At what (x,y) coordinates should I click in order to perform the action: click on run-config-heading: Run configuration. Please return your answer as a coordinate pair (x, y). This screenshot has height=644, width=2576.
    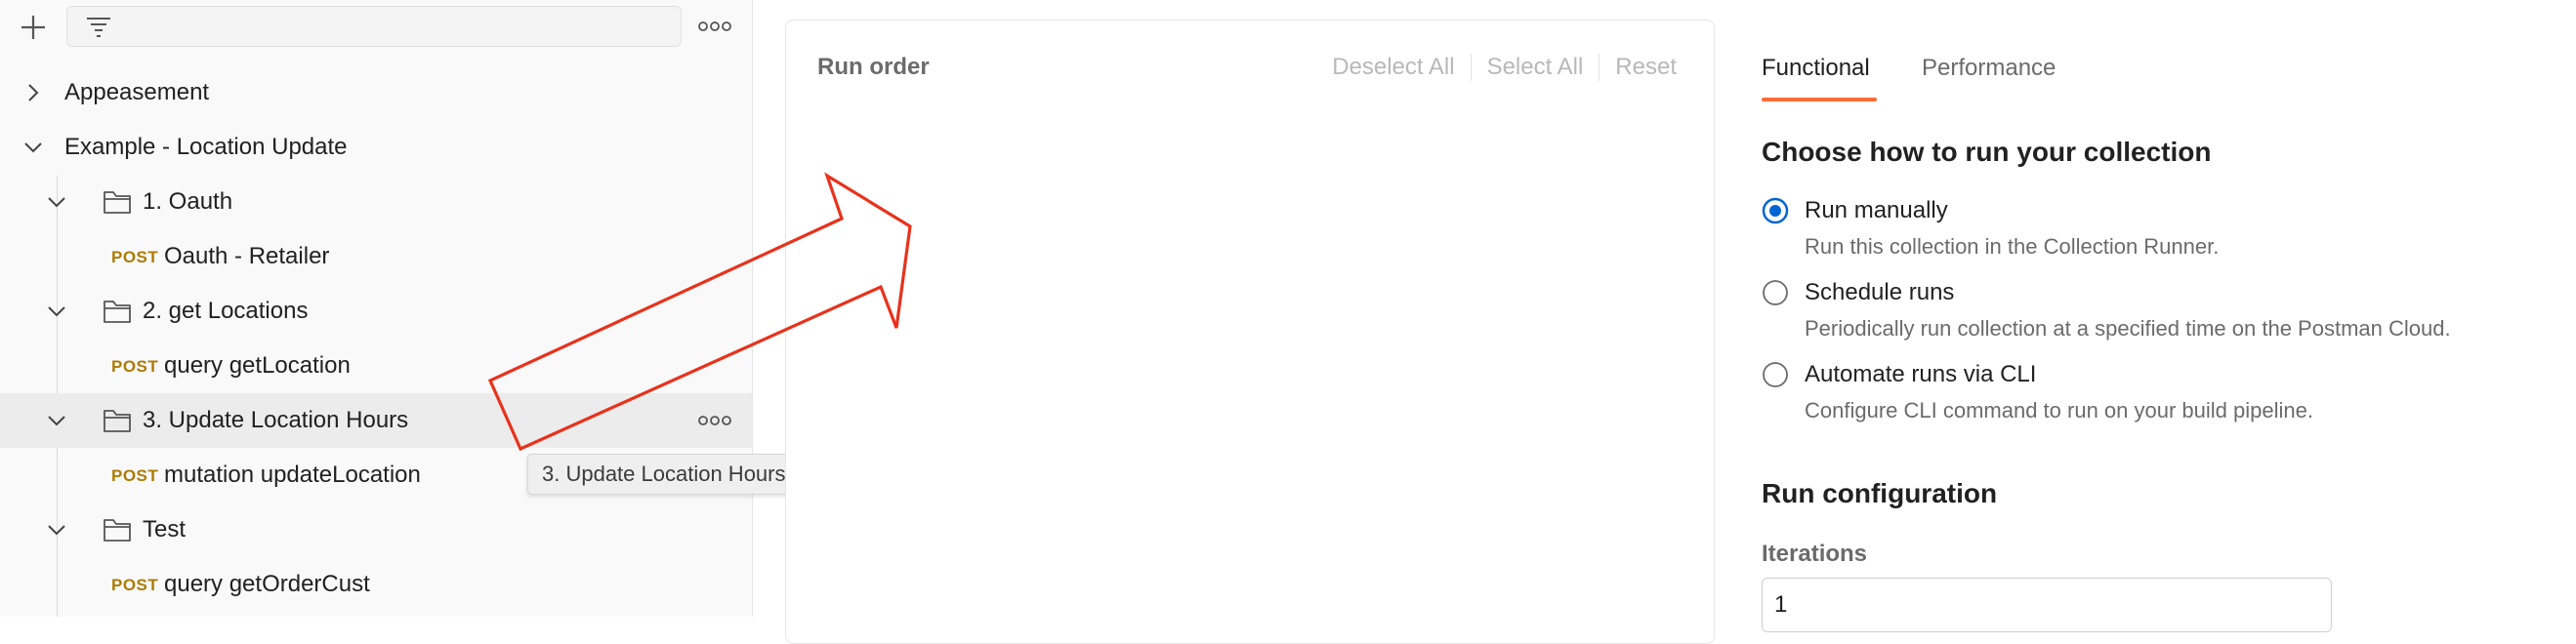
    Looking at the image, I should click on (1880, 493).